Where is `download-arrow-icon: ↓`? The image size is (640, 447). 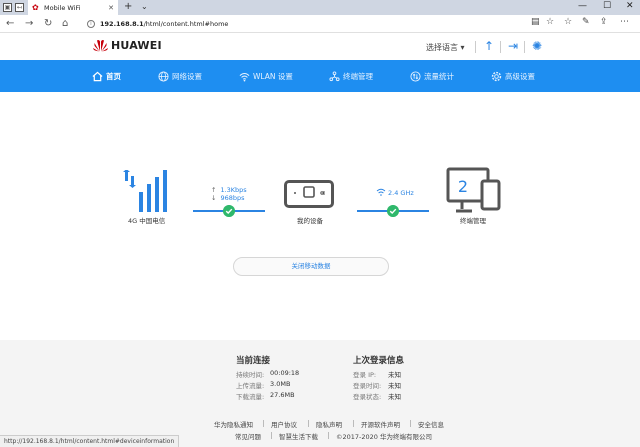
download-arrow-icon: ↓ is located at coordinates (214, 198).